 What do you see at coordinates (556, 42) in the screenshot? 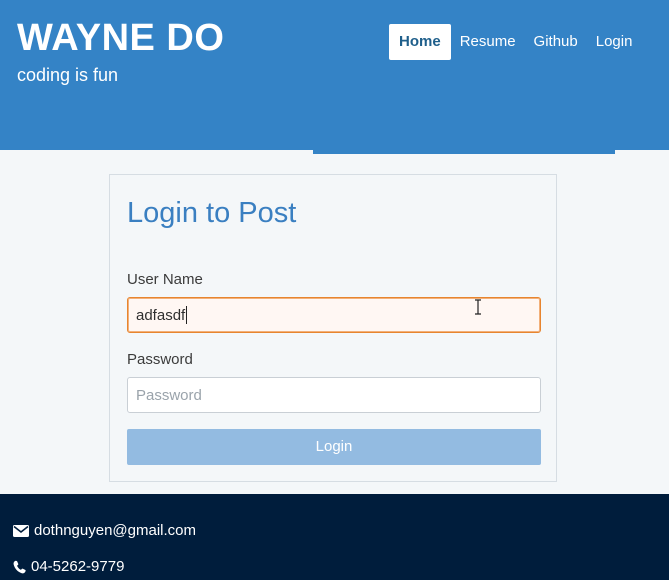
I see `nav-github: Github` at bounding box center [556, 42].